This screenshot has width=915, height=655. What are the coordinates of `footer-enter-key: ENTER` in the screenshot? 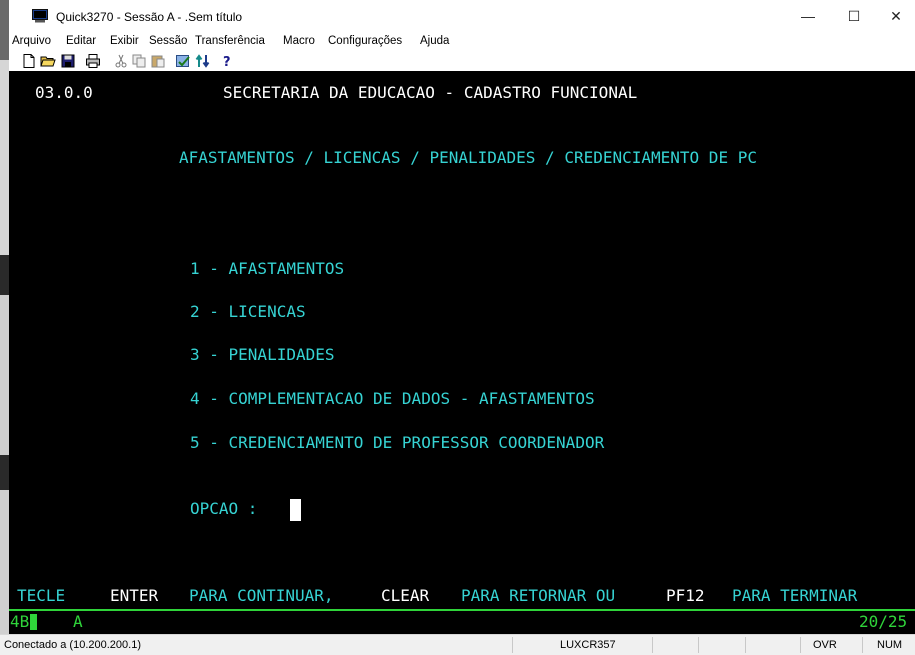 It's located at (134, 595).